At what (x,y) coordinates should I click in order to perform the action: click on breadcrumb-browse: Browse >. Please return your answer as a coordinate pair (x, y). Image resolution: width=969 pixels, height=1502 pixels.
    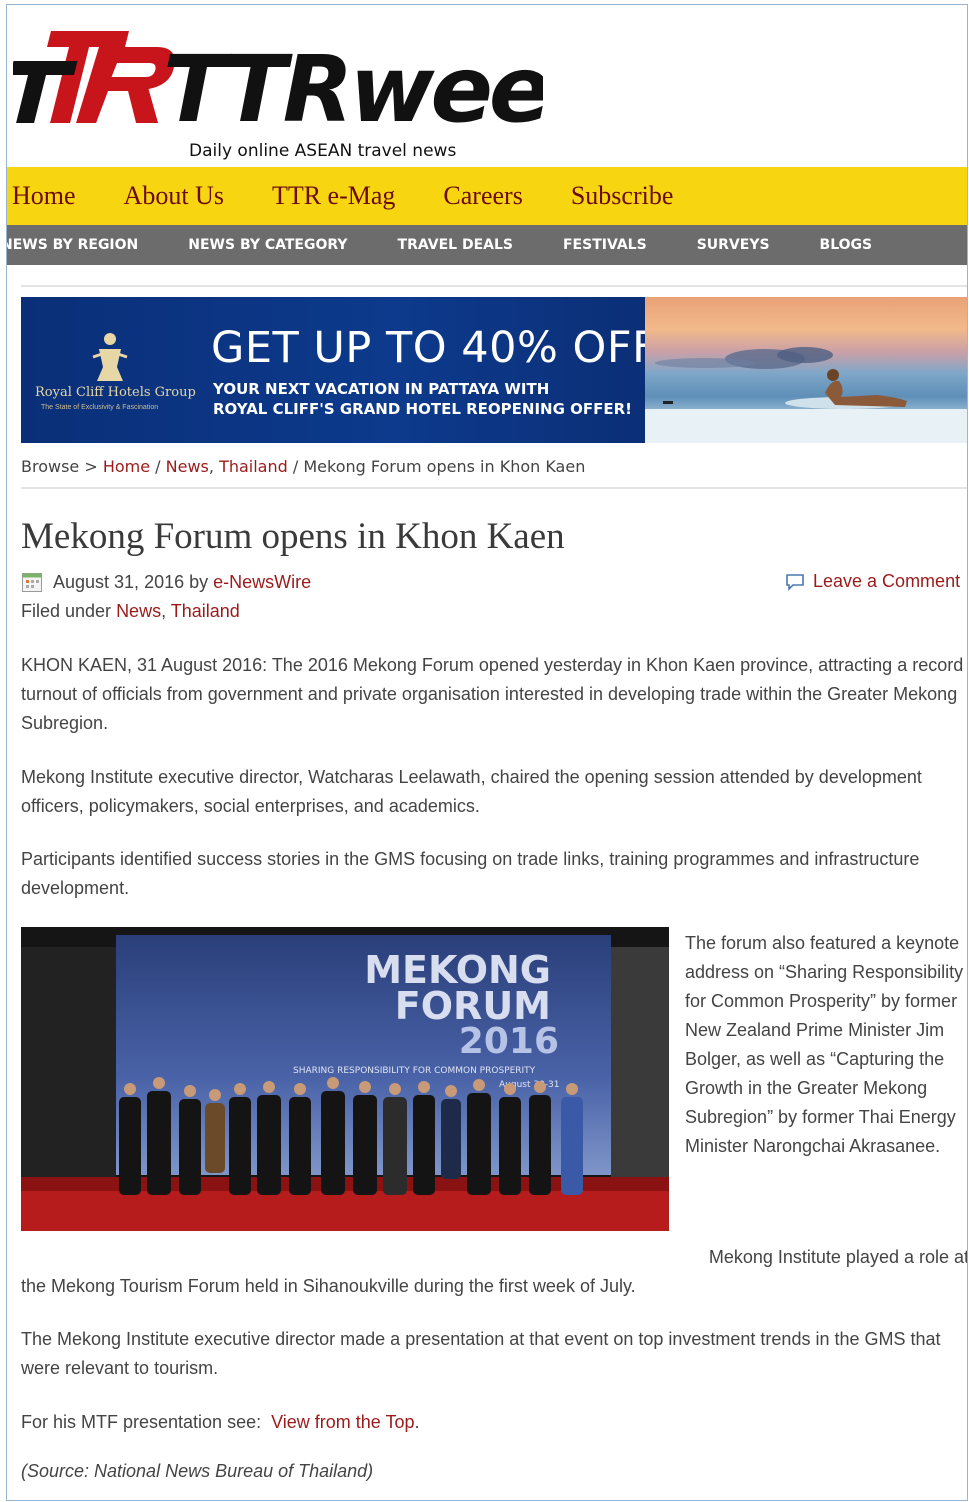
    Looking at the image, I should click on (59, 466).